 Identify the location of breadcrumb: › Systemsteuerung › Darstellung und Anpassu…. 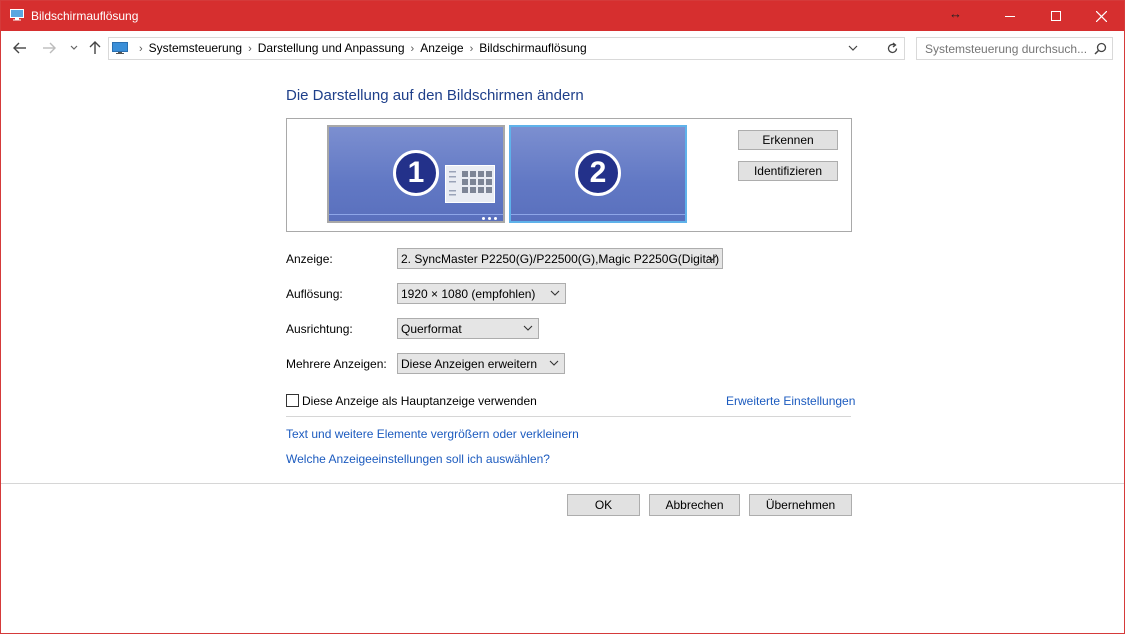
(360, 48).